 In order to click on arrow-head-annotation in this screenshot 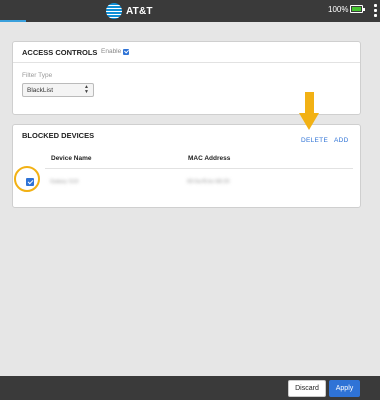, I will do `click(309, 121)`.